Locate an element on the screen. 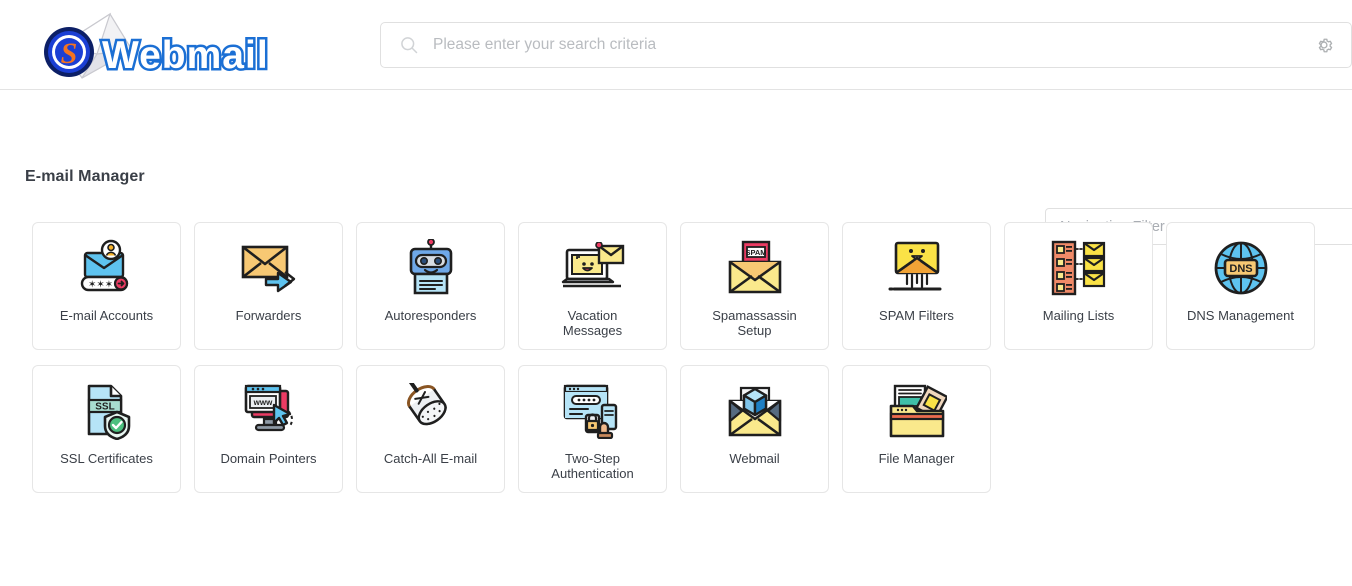  tile-forwarders: Forwarders is located at coordinates (268, 286).